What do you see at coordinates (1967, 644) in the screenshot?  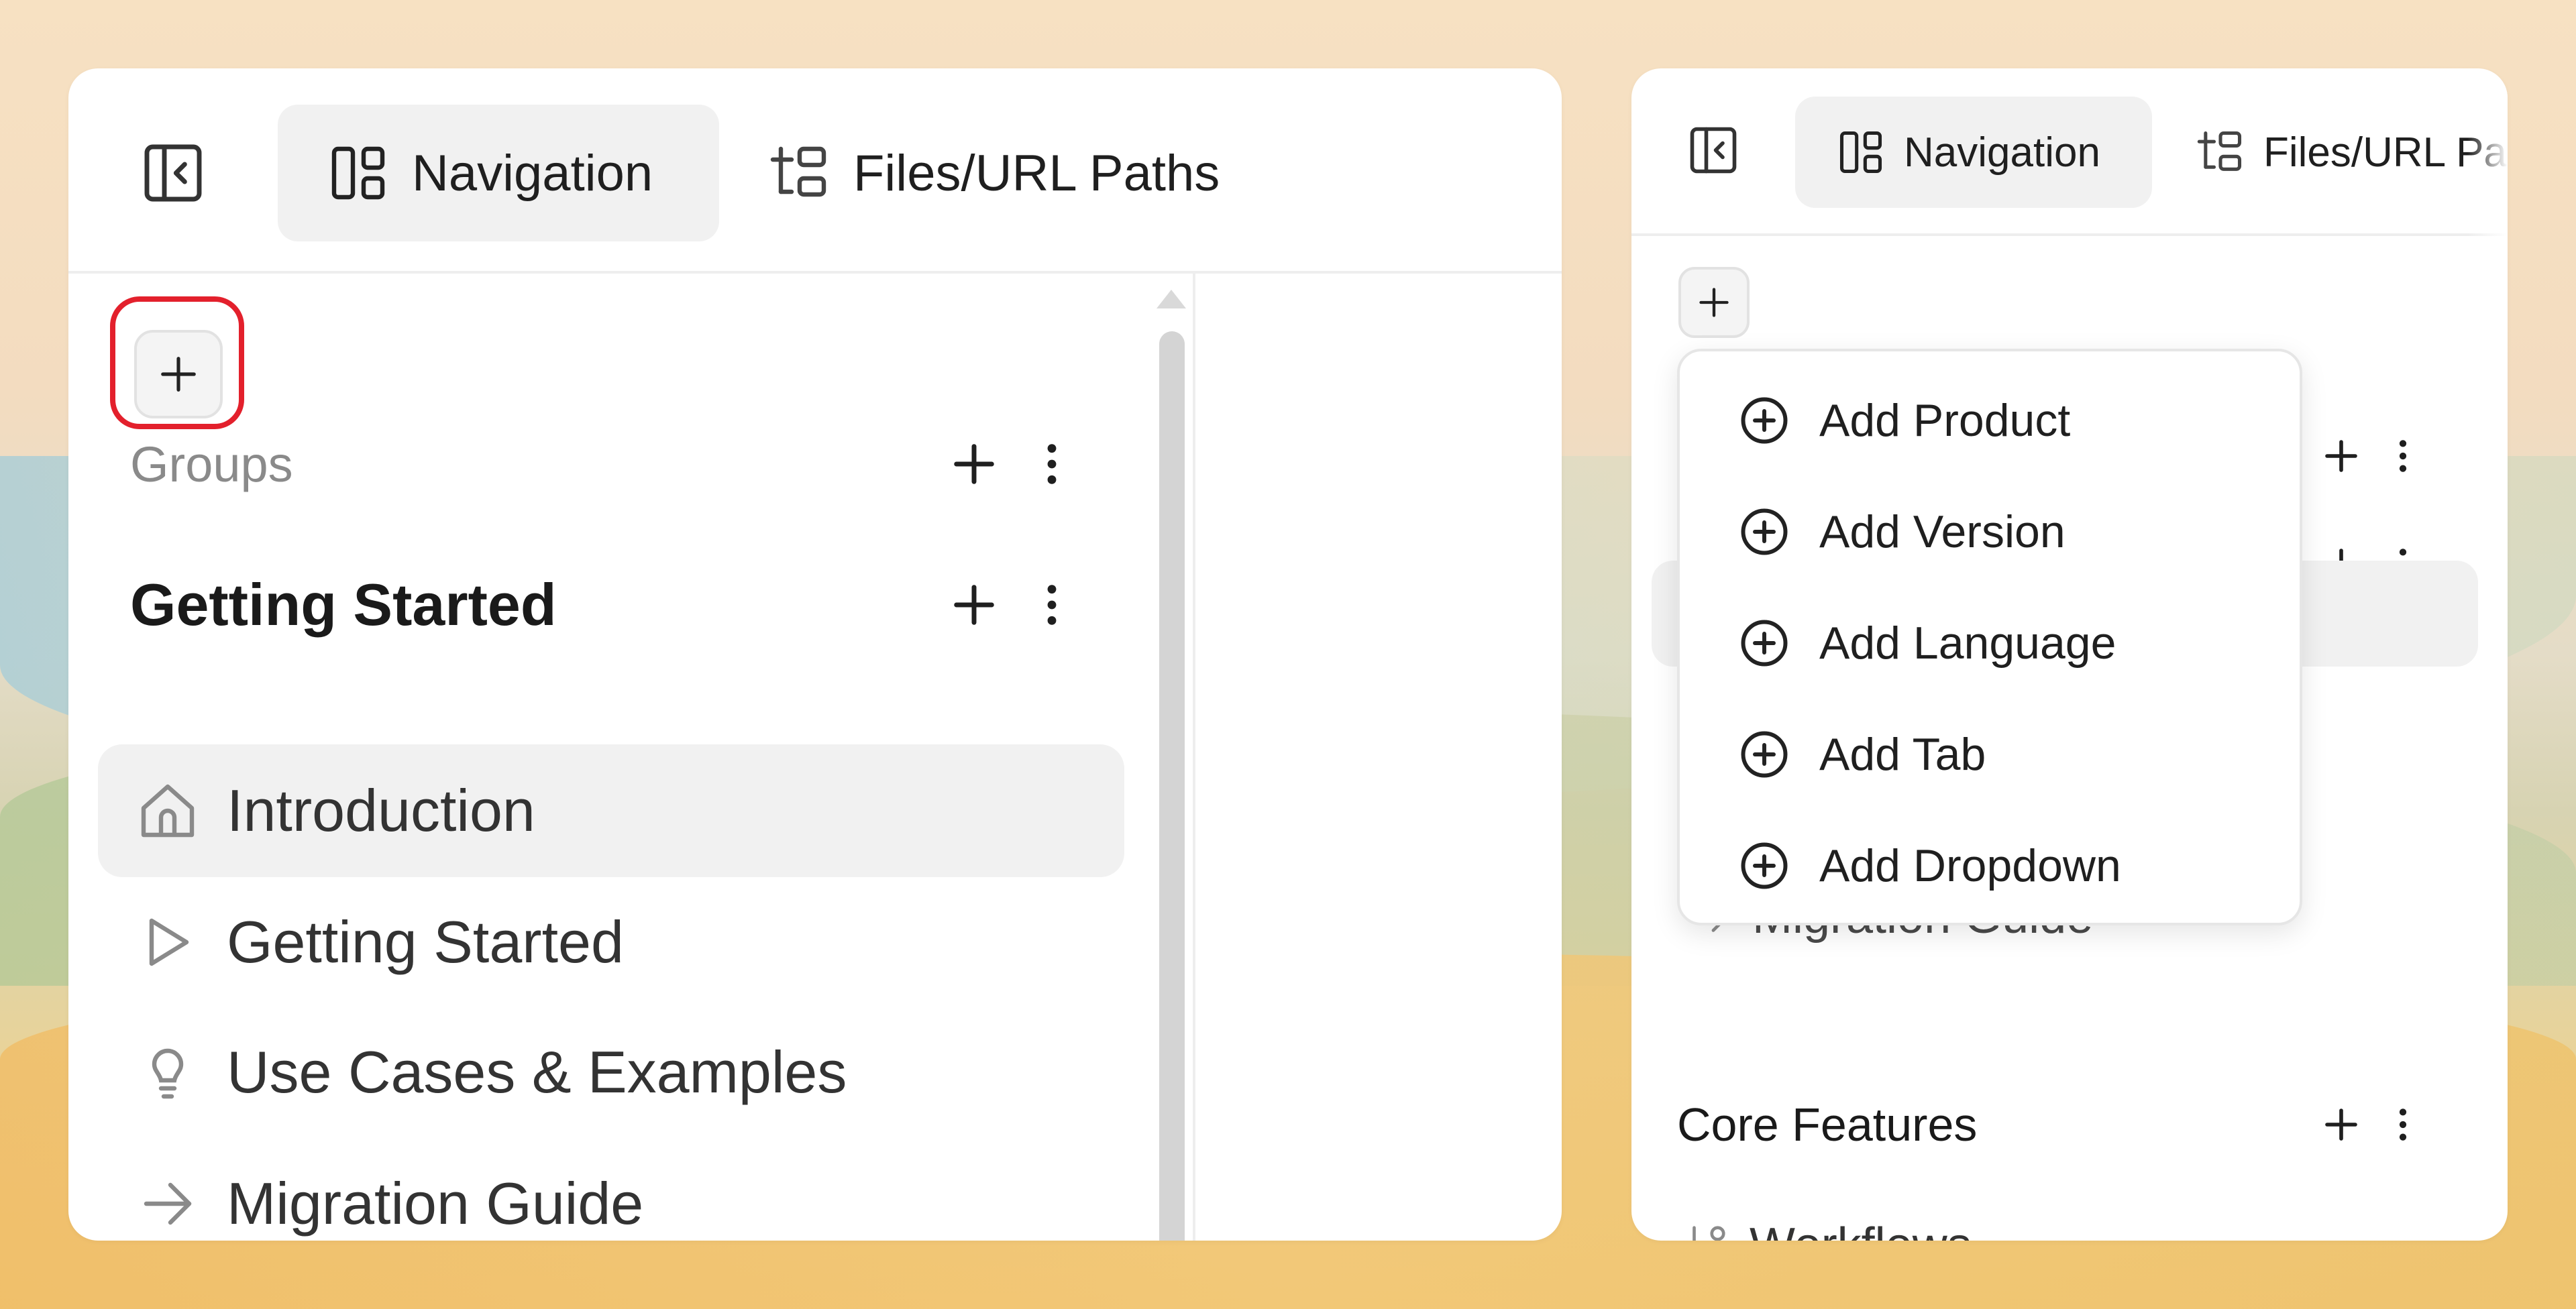 I see `menu-item-label: Add Language` at bounding box center [1967, 644].